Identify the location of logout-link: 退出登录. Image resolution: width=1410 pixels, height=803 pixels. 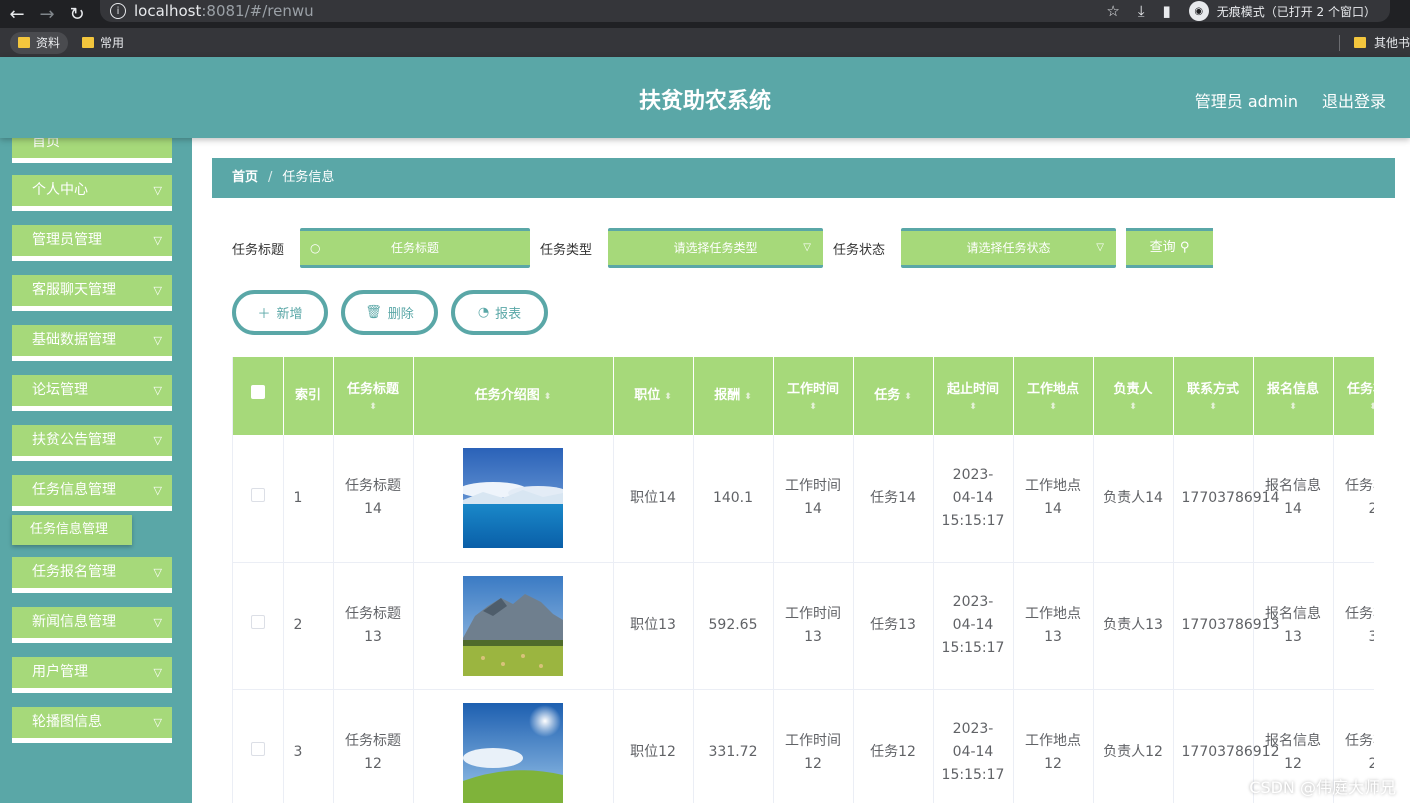
(1354, 100).